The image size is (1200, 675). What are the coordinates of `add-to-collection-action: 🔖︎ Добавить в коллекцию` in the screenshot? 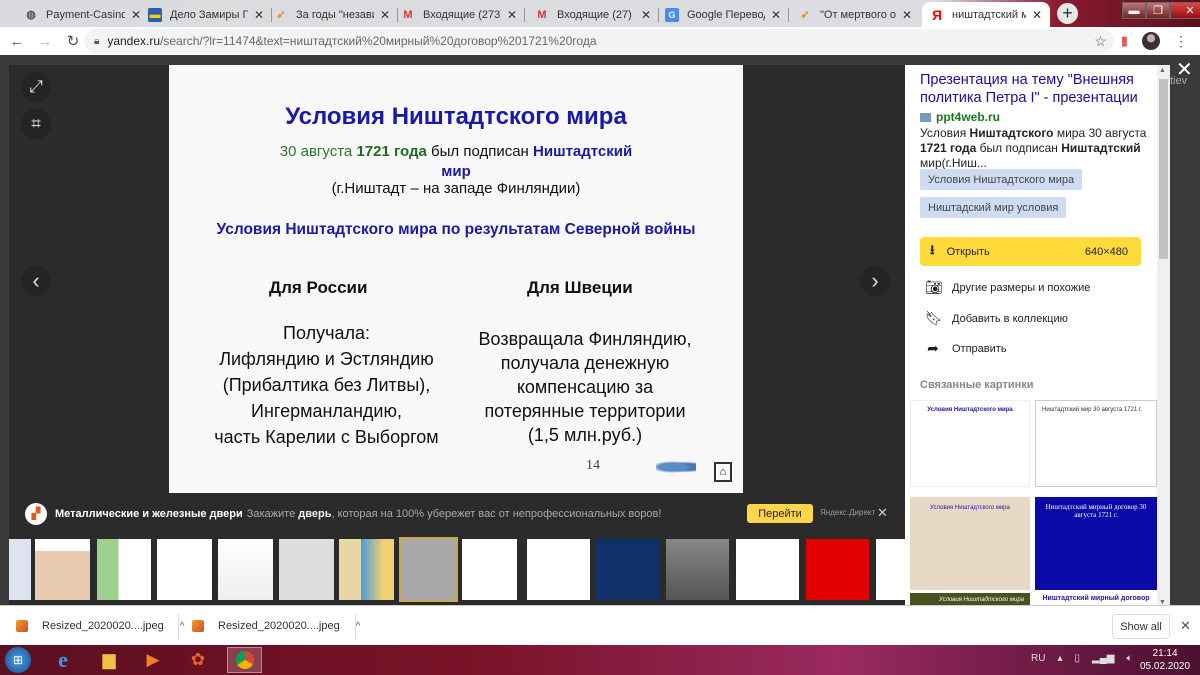 It's located at (996, 318).